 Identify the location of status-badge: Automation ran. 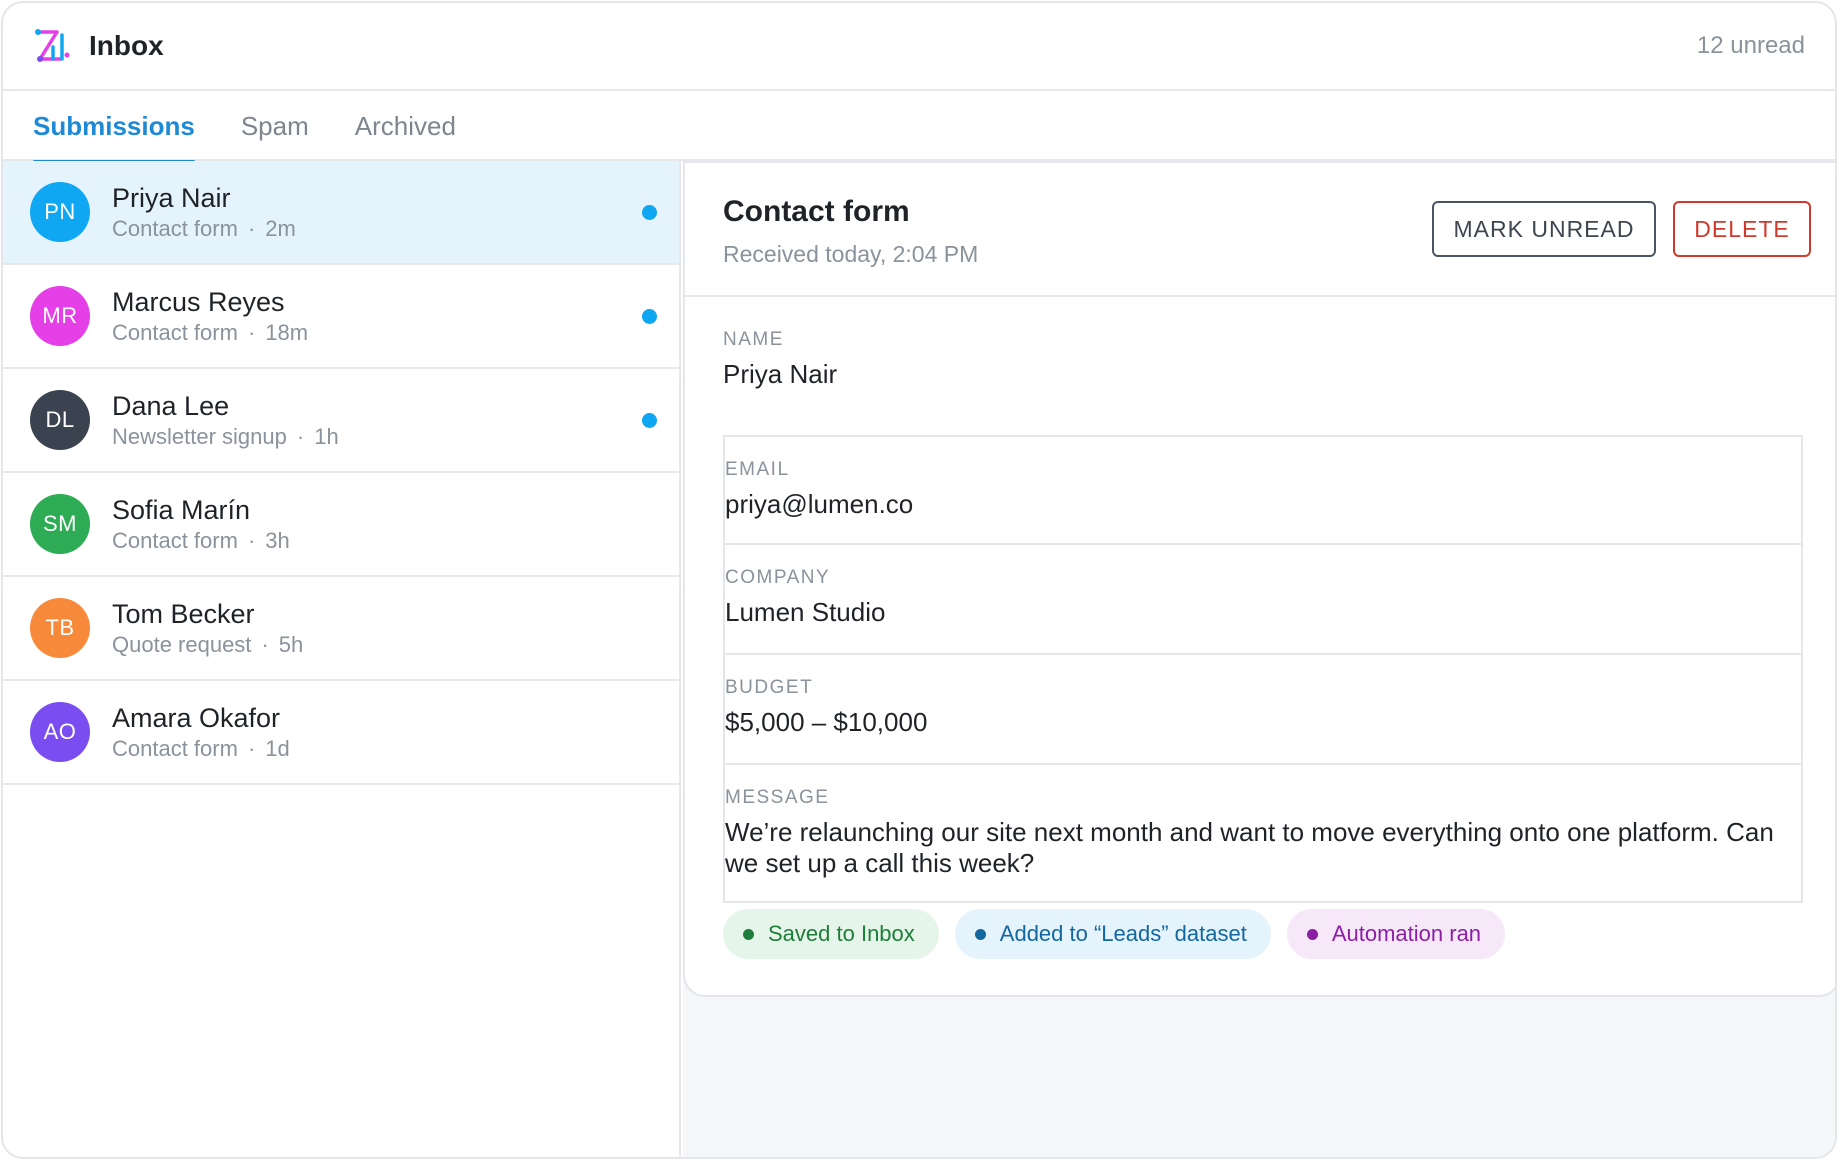
(1396, 934).